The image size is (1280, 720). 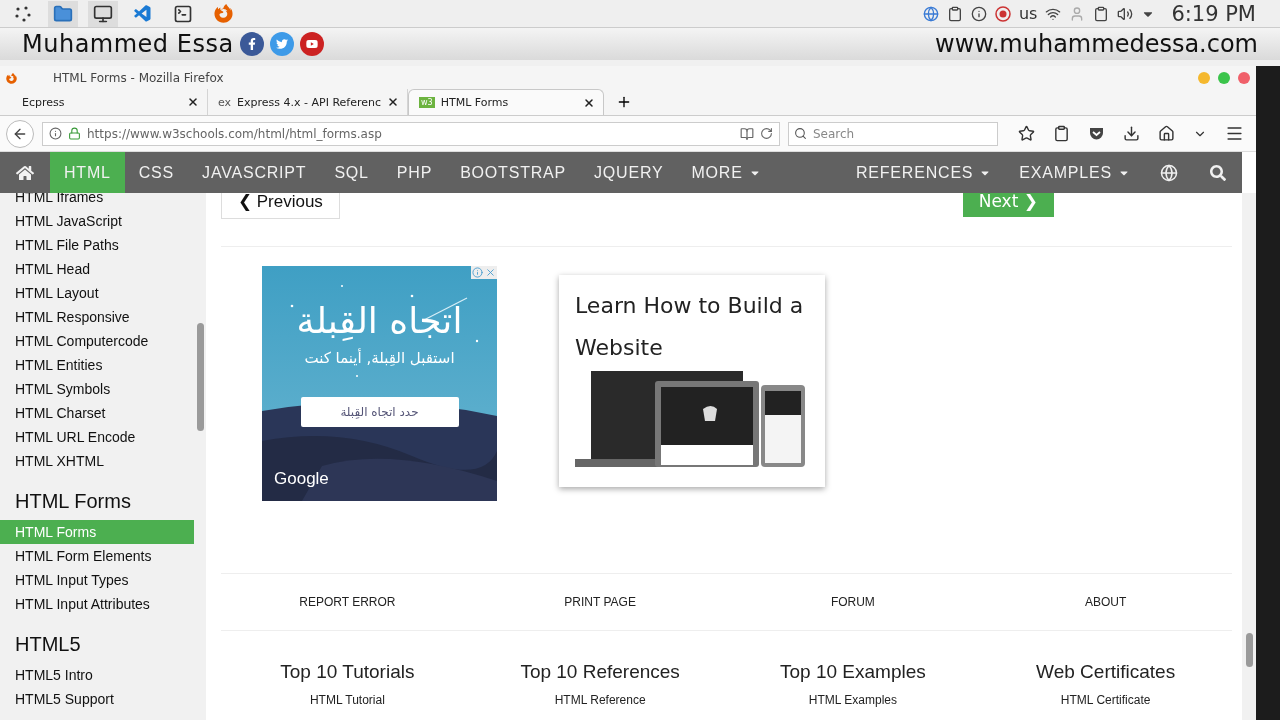 What do you see at coordinates (48, 644) in the screenshot?
I see `sidebar-heading: HTML5` at bounding box center [48, 644].